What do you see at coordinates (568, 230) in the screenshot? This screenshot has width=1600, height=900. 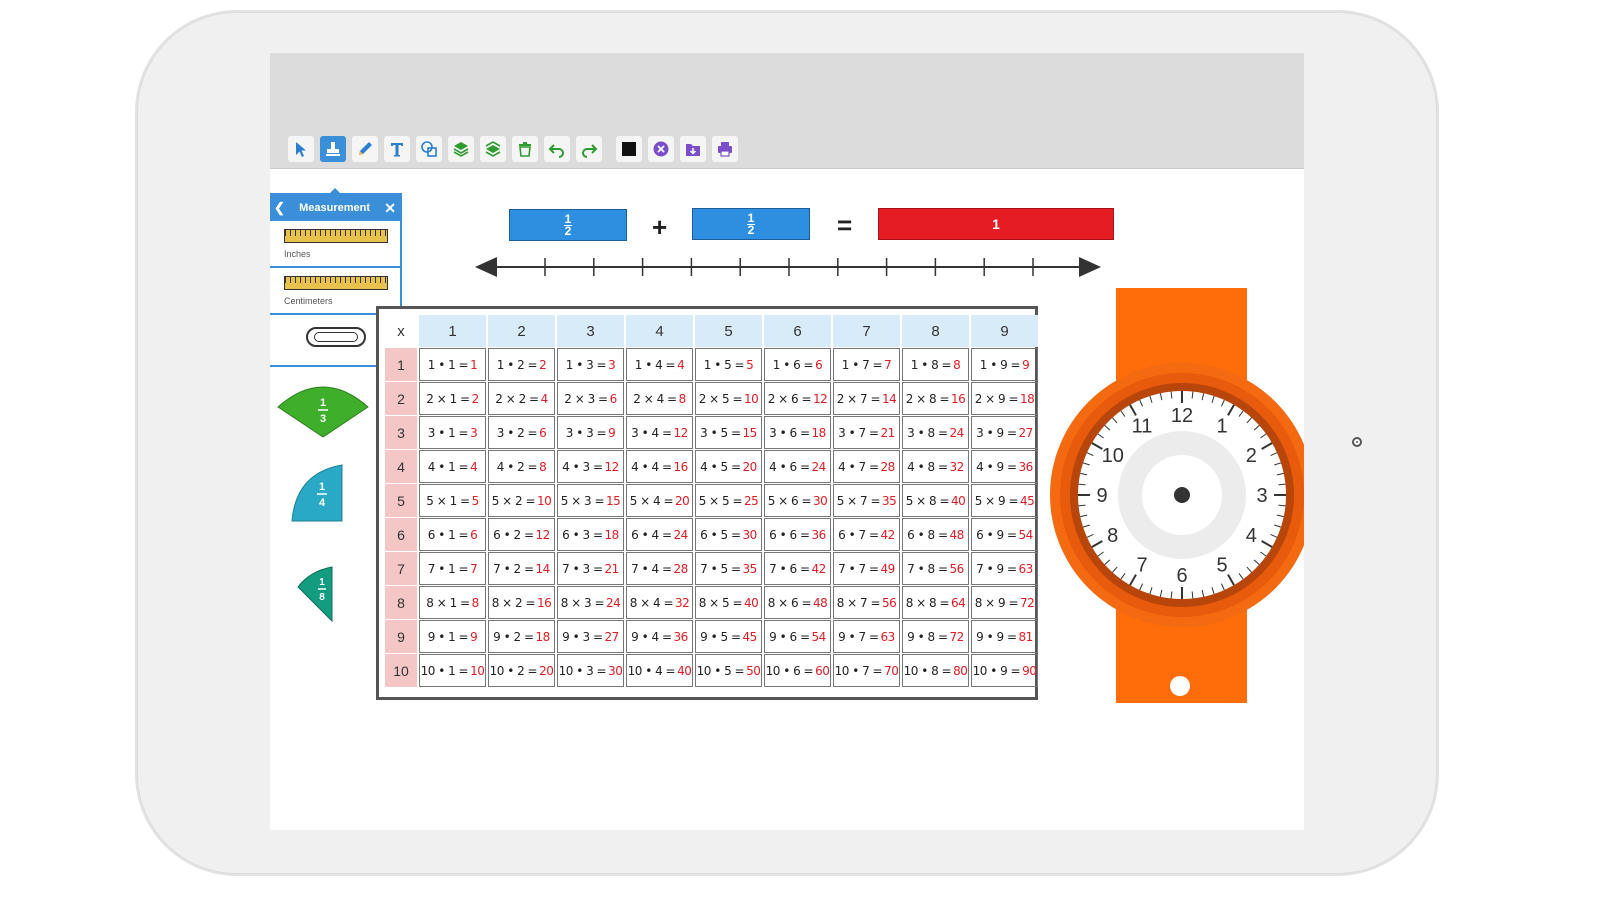 I see `frac1-denominator: 2` at bounding box center [568, 230].